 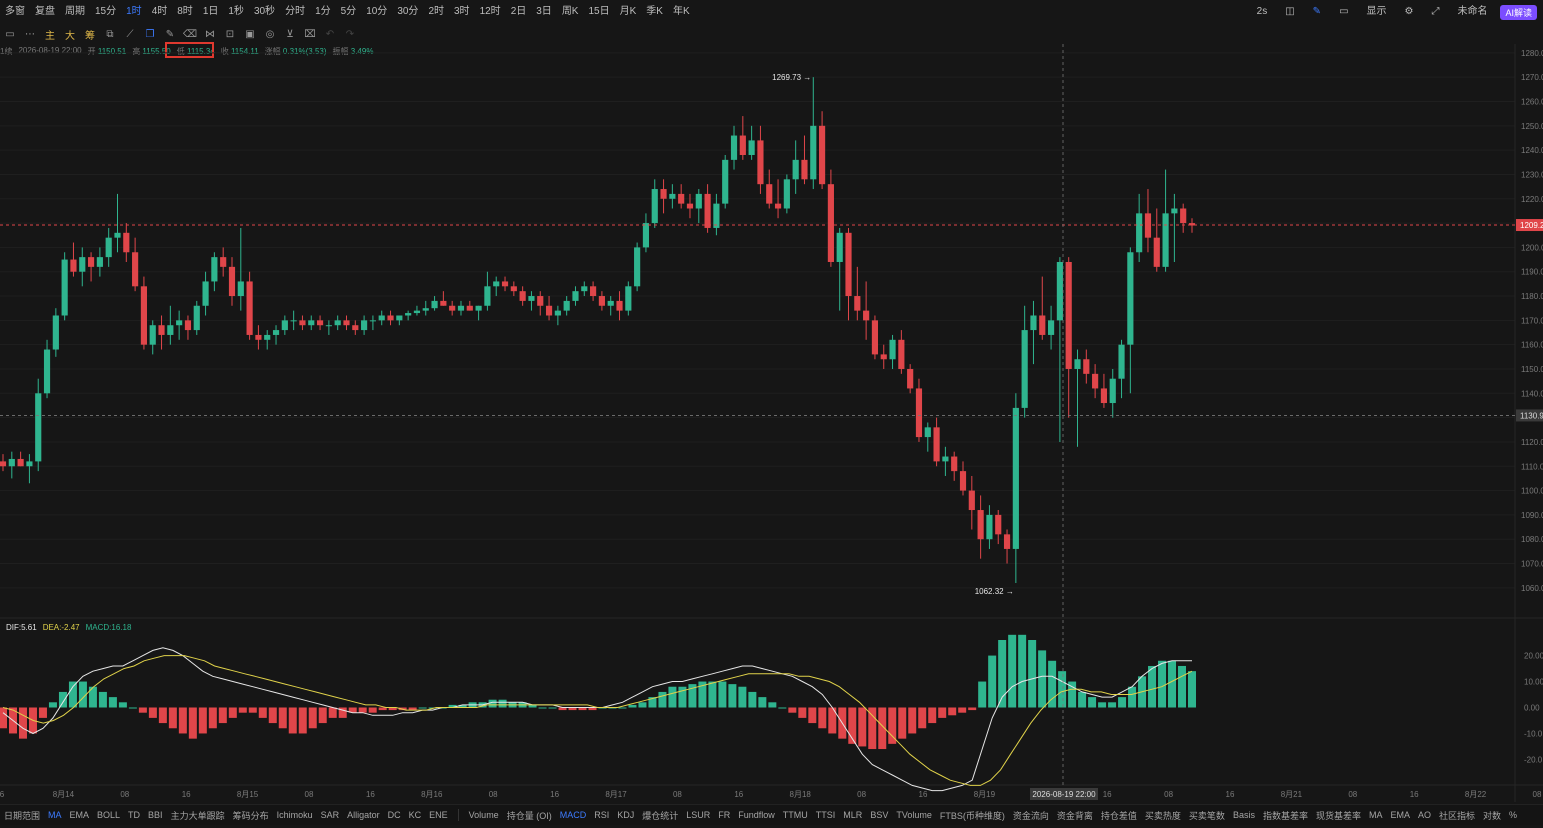 I want to click on price-tick-label: 1070.0, so click(x=1532, y=564).